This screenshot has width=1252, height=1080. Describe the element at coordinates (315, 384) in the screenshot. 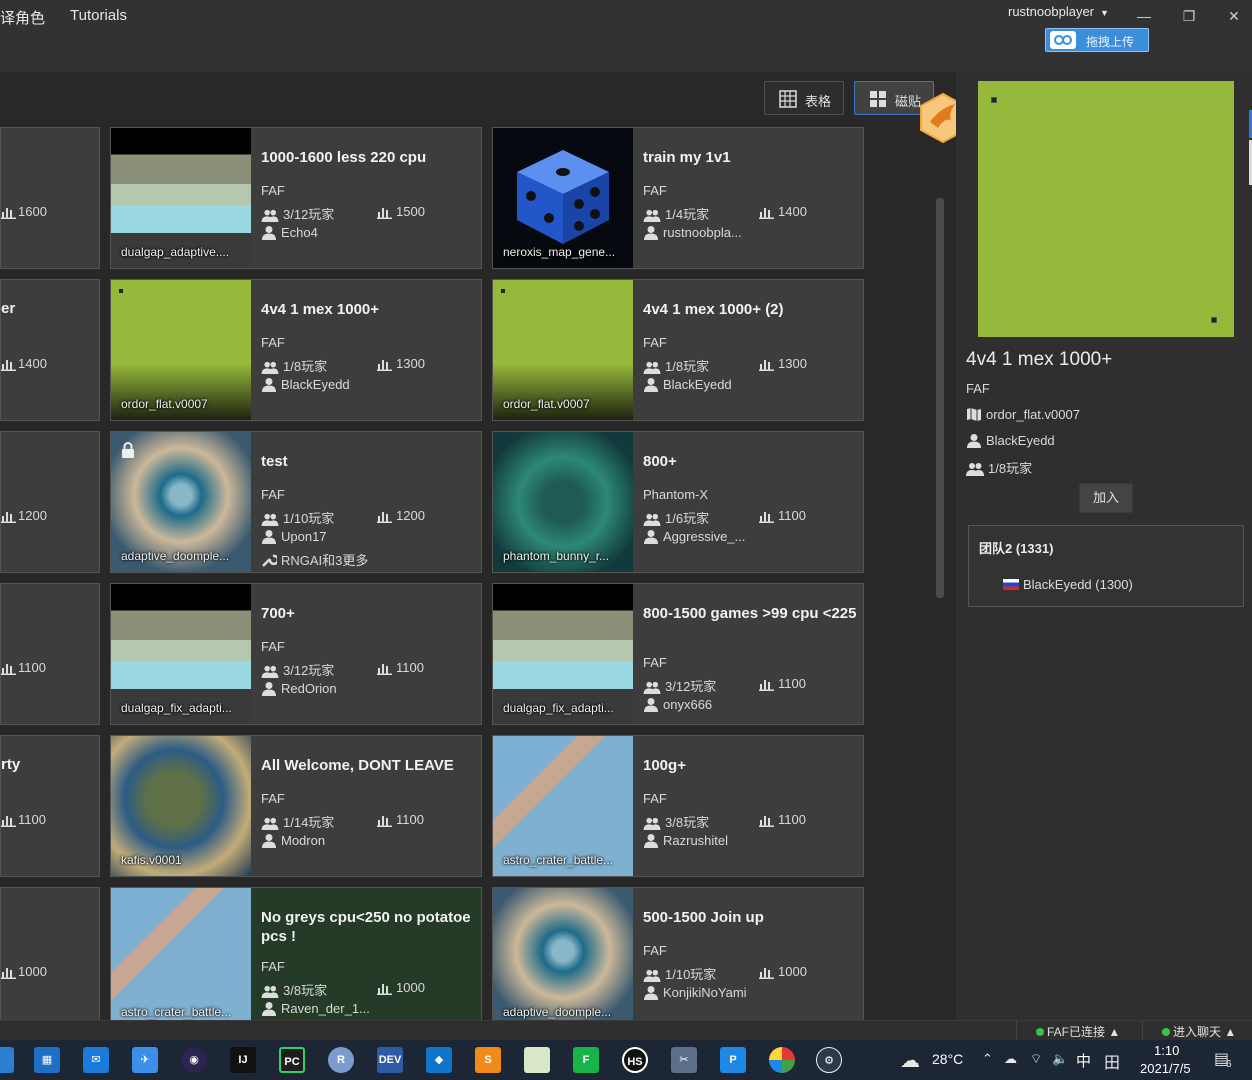

I see `host-value: BlackEyedd` at that location.